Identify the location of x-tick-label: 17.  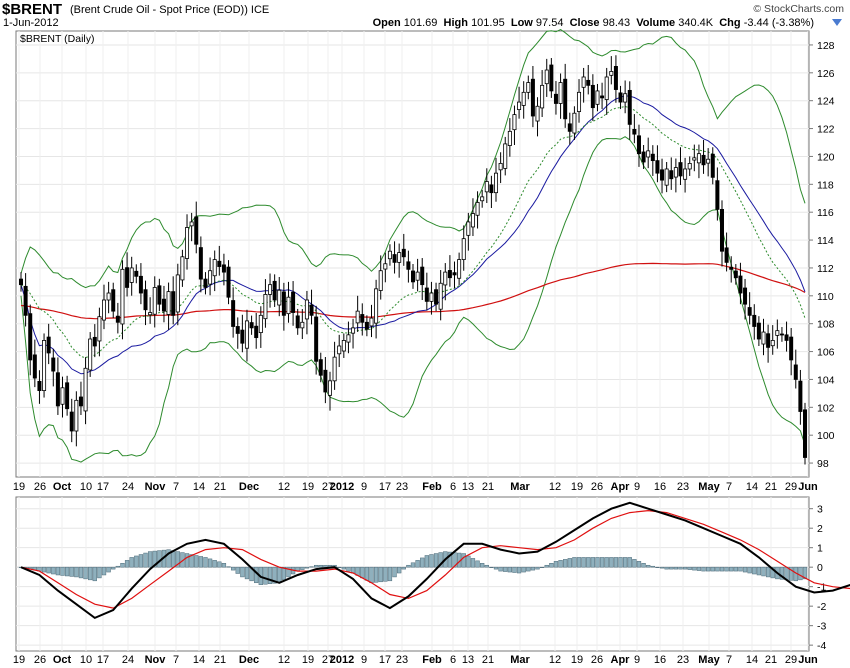
(385, 487).